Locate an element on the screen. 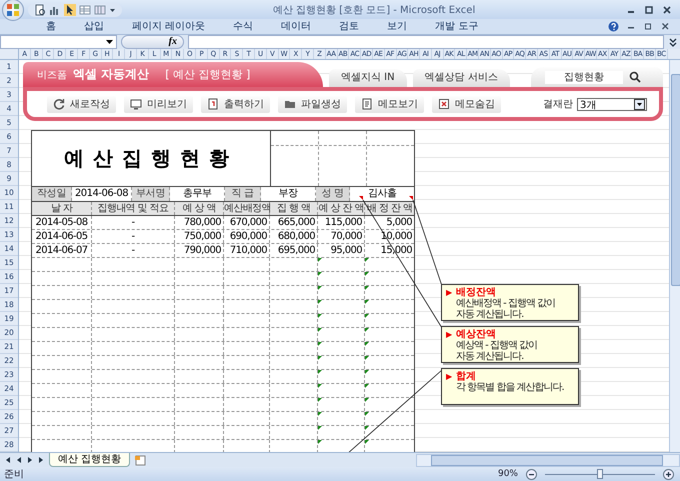 The height and width of the screenshot is (481, 680). table-cell: 2014-06-07 is located at coordinates (61, 250).